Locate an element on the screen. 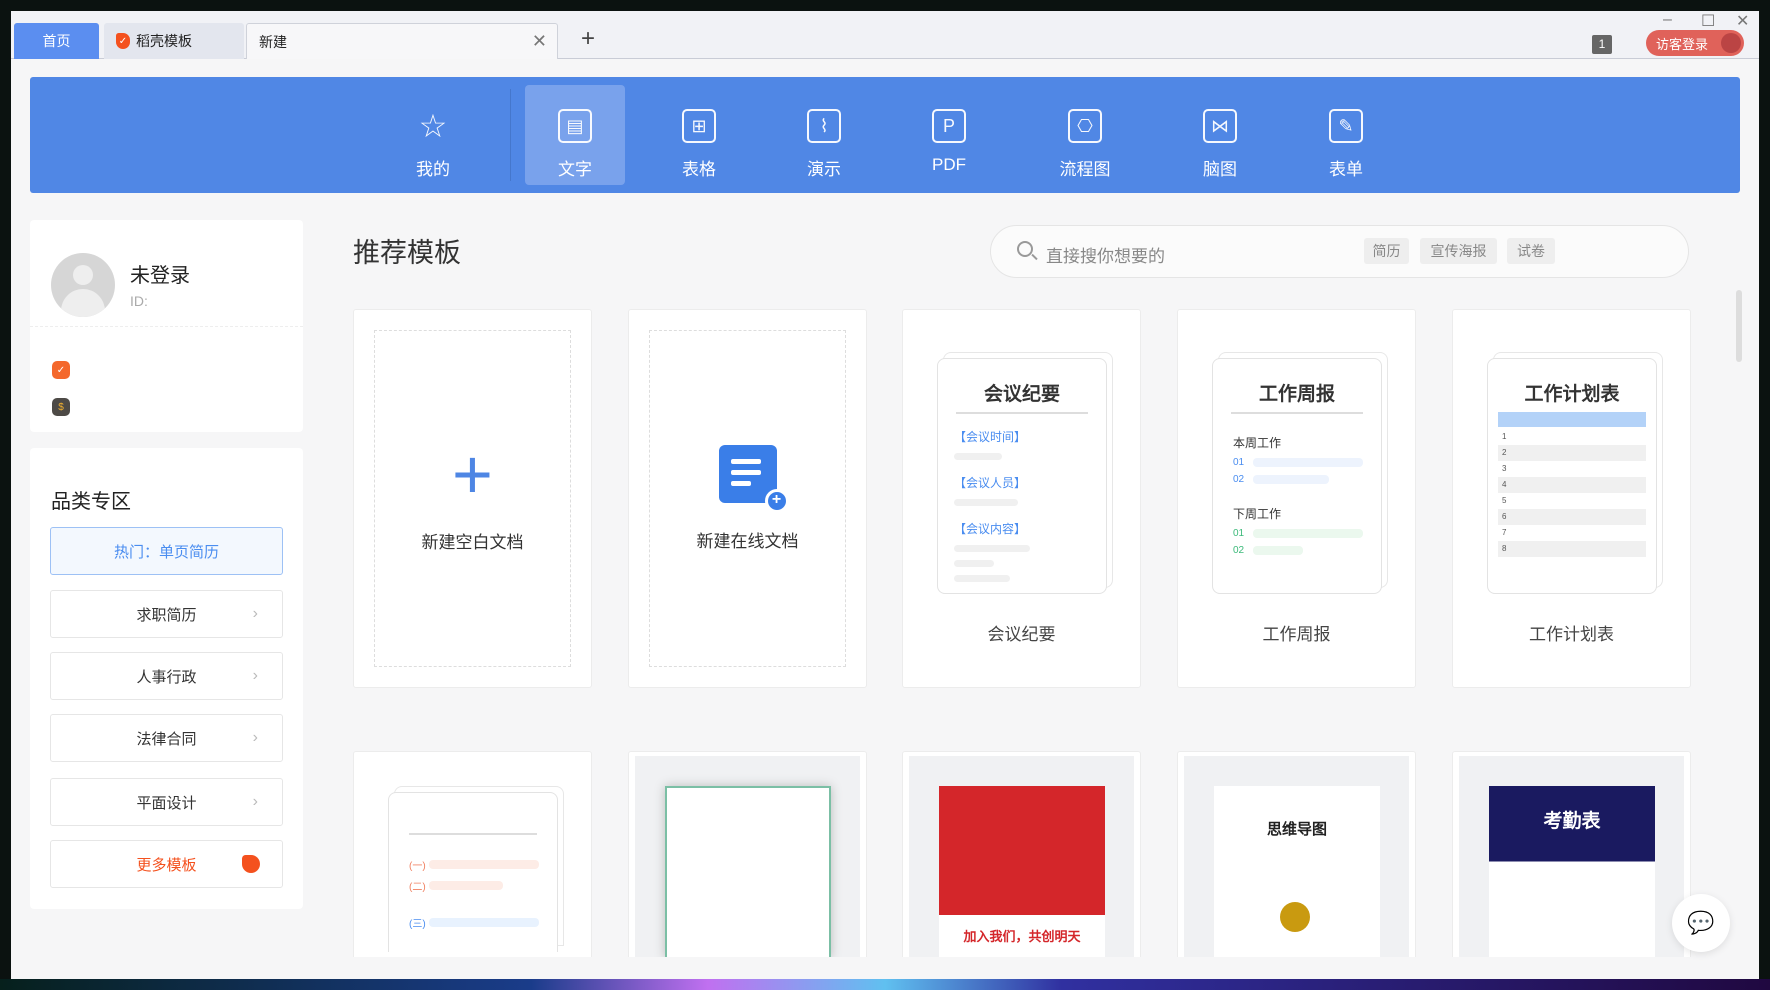 Image resolution: width=1770 pixels, height=990 pixels. category-item-design: 平面设计 › is located at coordinates (166, 802).